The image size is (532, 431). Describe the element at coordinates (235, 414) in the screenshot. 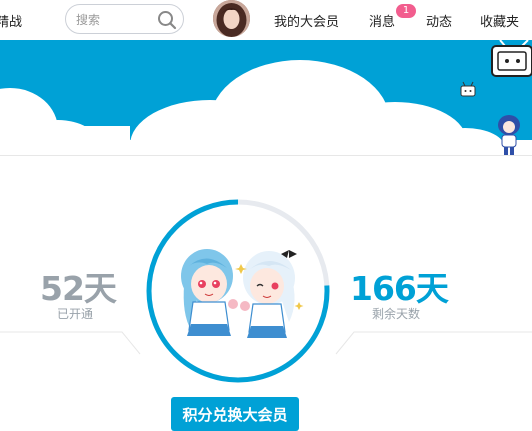

I see `redeem-vip-button: 积分兑换大会员` at that location.